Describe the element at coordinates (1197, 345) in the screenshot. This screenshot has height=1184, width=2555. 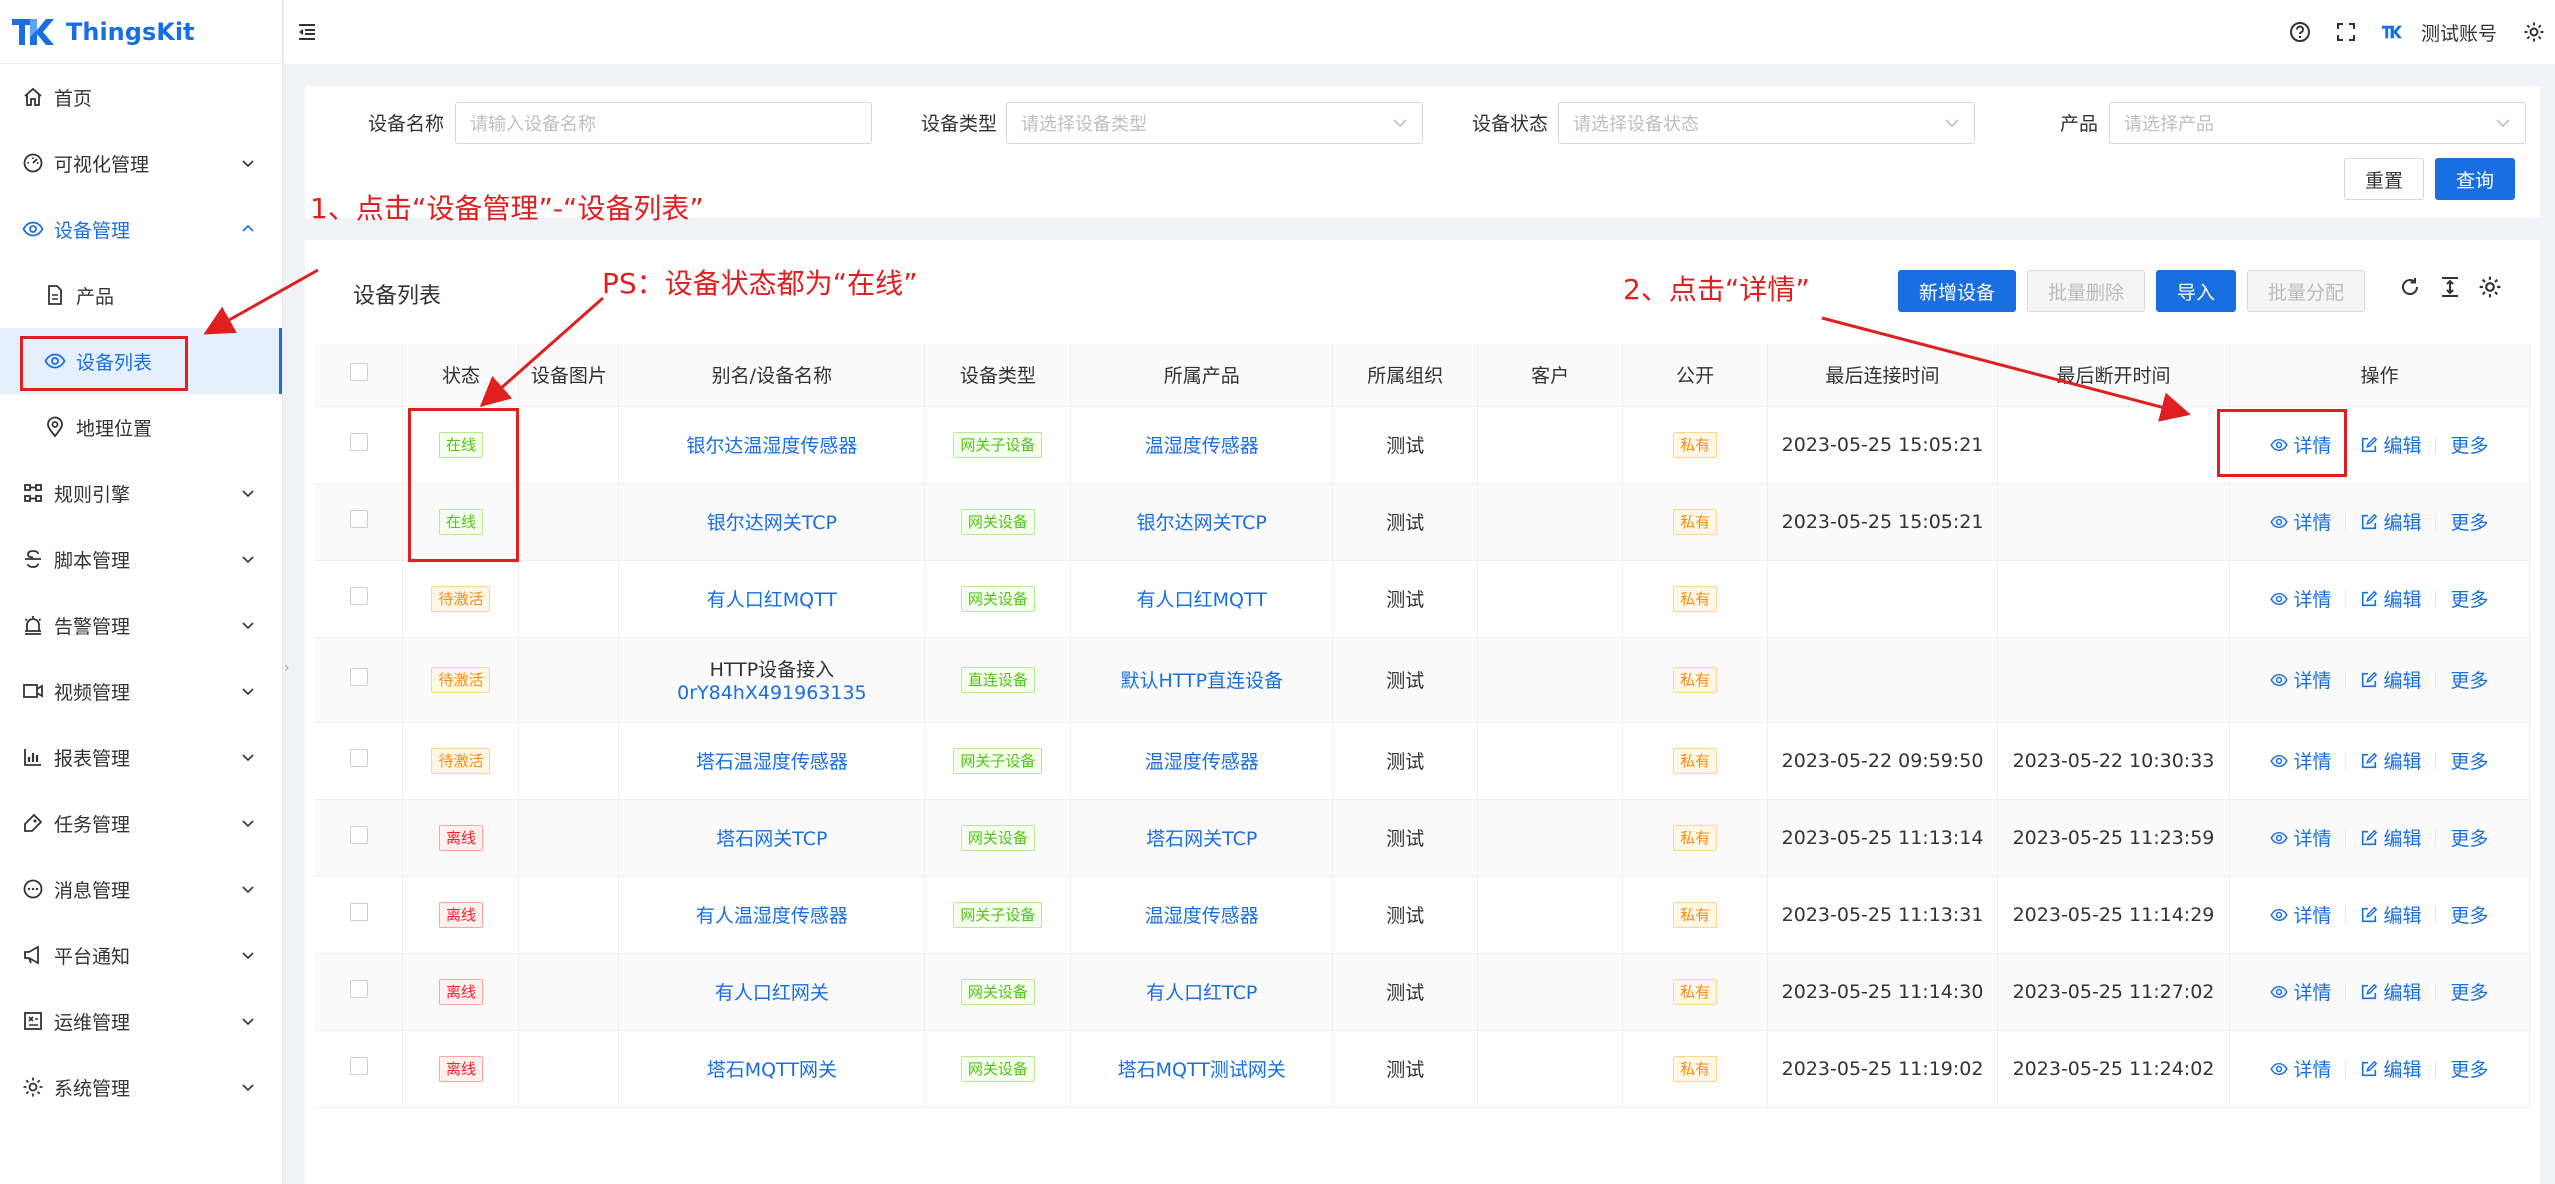
I see `annotation-arrows` at that location.